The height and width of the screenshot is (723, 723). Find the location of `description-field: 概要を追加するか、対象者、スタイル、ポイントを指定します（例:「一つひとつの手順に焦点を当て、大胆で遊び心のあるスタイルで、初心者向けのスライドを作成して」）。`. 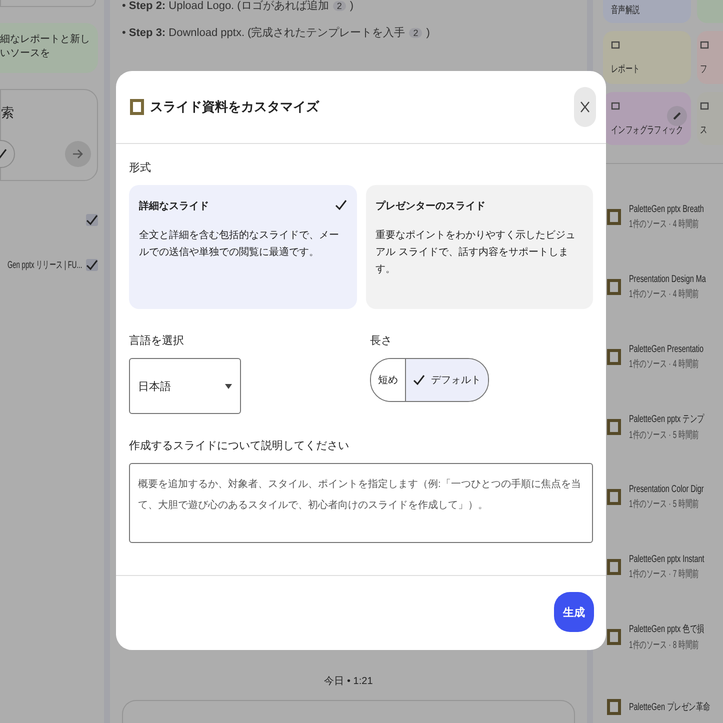

description-field: 概要を追加するか、対象者、スタイル、ポイントを指定します（例:「一つひとつの手順に焦点を当て、大胆で遊び心のあるスタイルで、初心者向けのスライドを作成して」）。 is located at coordinates (361, 503).